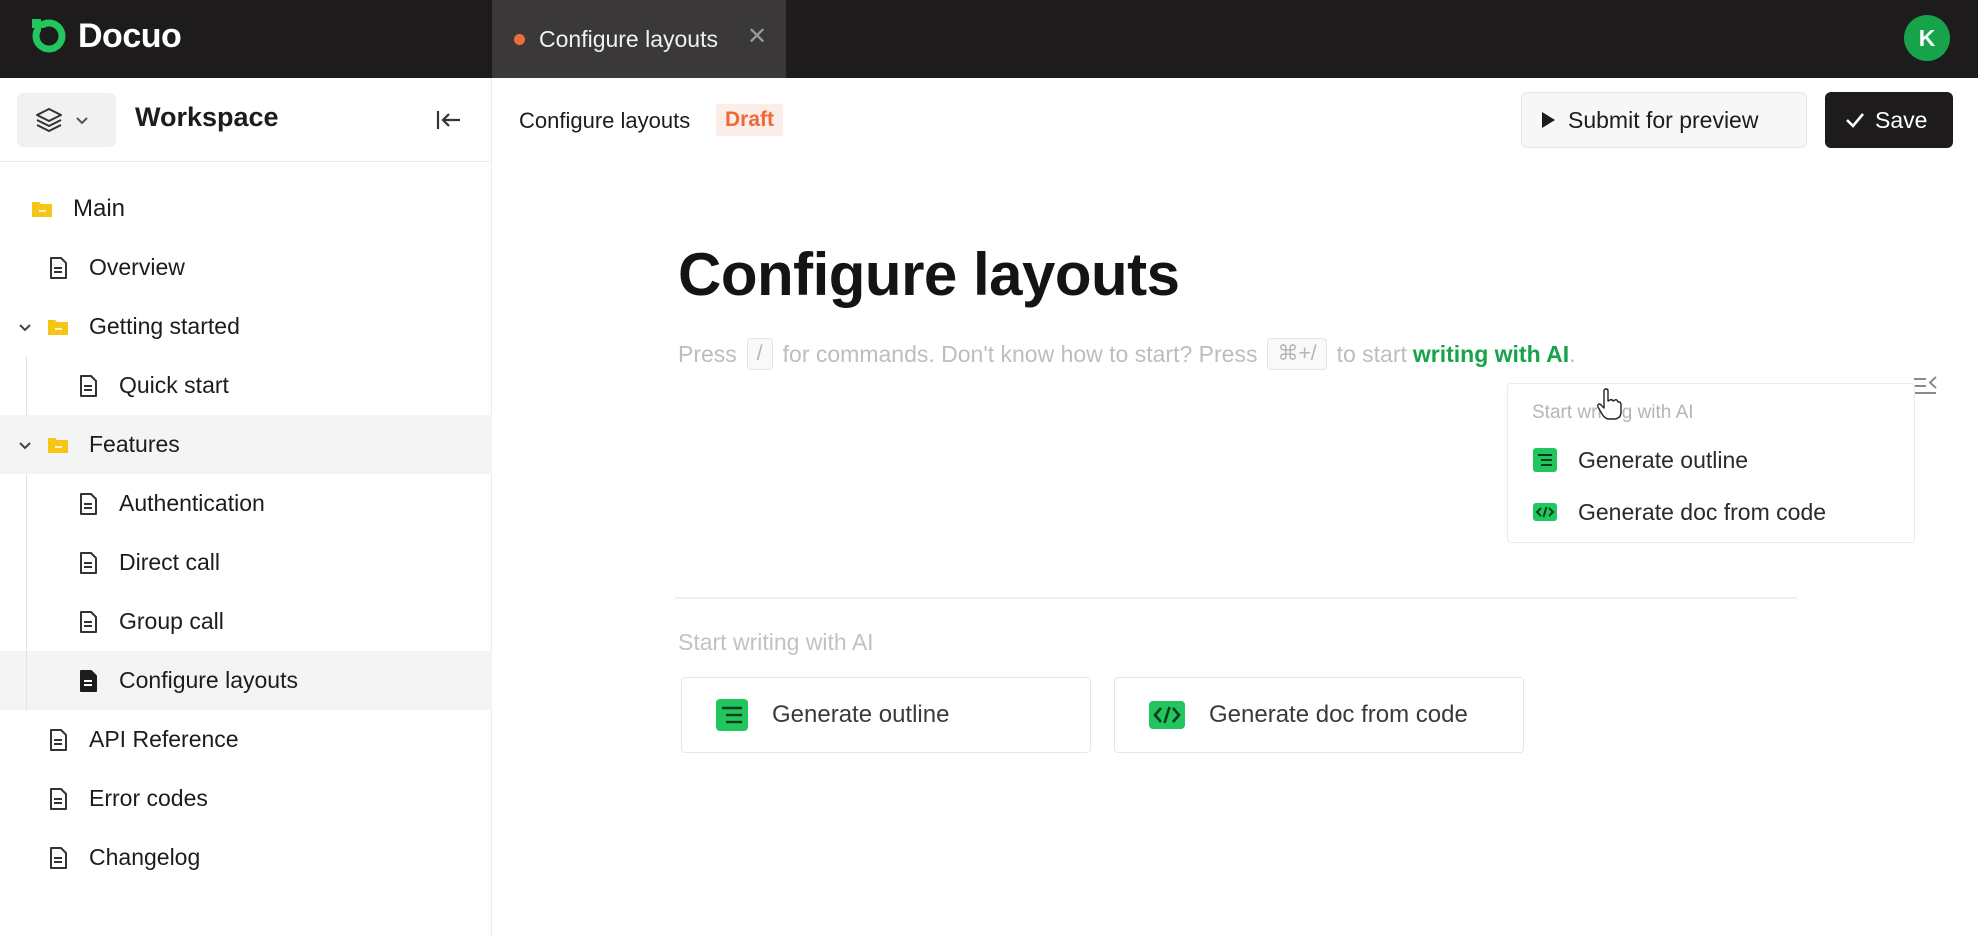 This screenshot has width=1978, height=936. What do you see at coordinates (1927, 38) in the screenshot?
I see `avatar: K` at bounding box center [1927, 38].